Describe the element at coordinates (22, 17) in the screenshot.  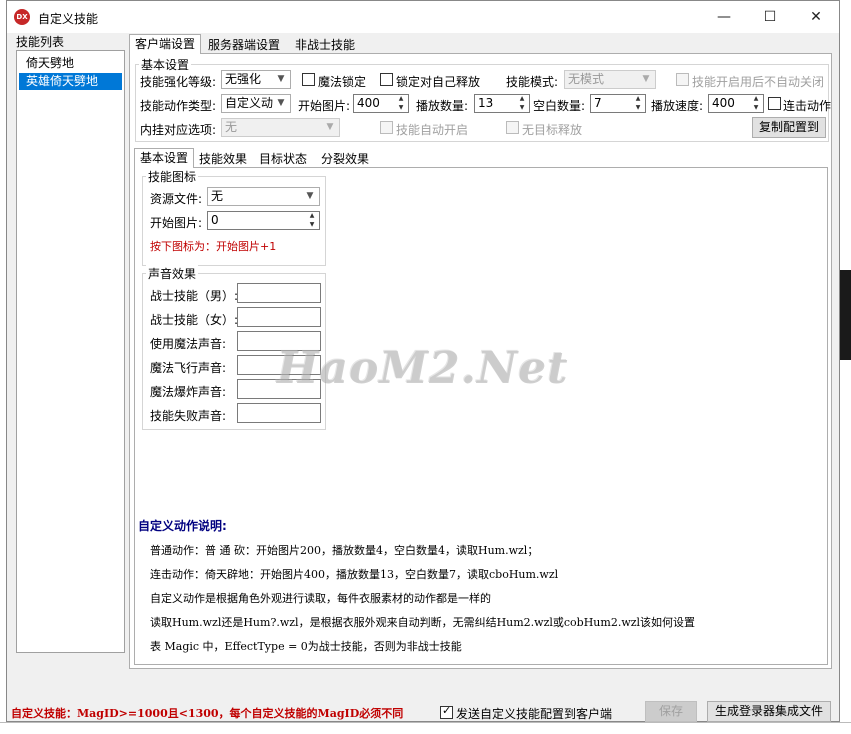
I see `app-icon: DX` at that location.